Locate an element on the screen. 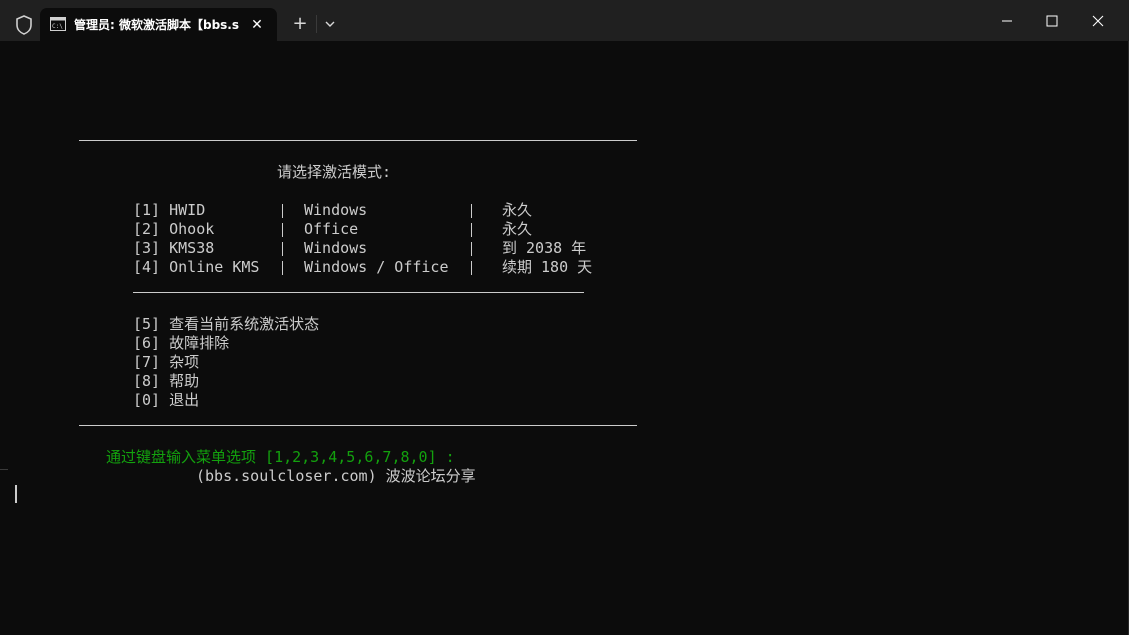 The height and width of the screenshot is (635, 1129). tab-title: 管理员: 微软激活脚本【bbs.s is located at coordinates (156, 25).